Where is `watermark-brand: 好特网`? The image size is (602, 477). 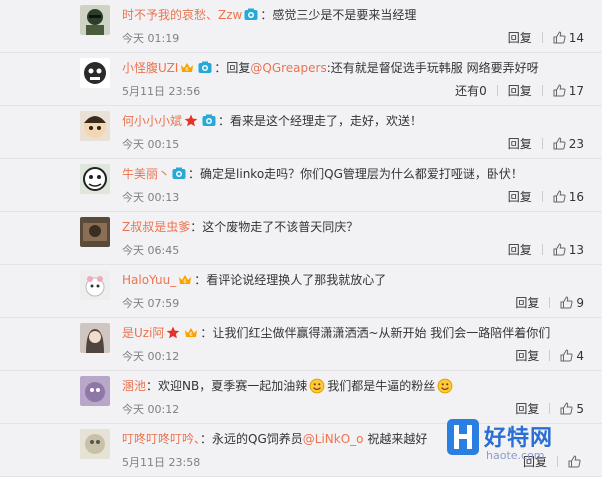
watermark-brand: 好特网 is located at coordinates (519, 438).